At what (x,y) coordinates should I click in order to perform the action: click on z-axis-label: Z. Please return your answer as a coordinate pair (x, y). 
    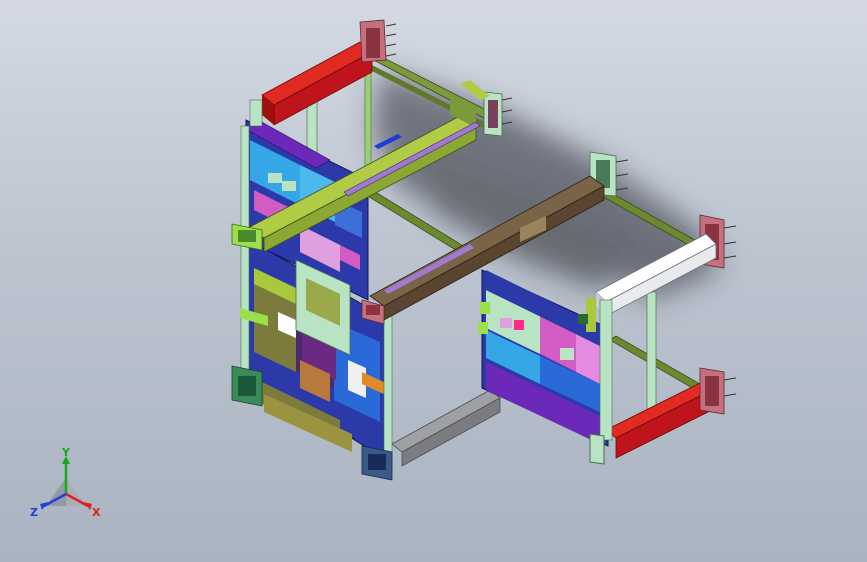
    Looking at the image, I should click on (34, 512).